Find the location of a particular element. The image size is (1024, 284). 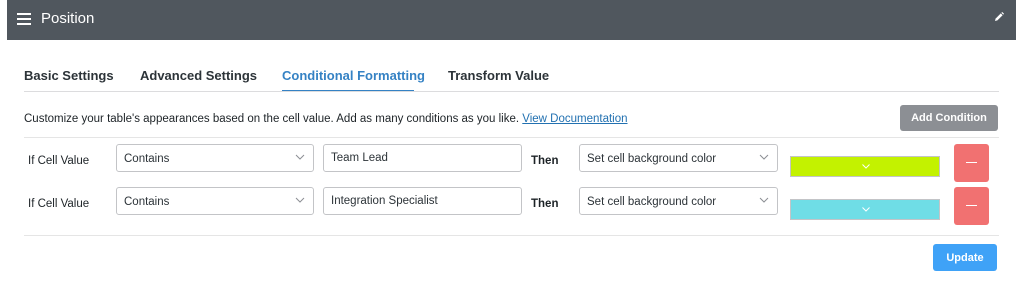

pencil-icon is located at coordinates (999, 17).